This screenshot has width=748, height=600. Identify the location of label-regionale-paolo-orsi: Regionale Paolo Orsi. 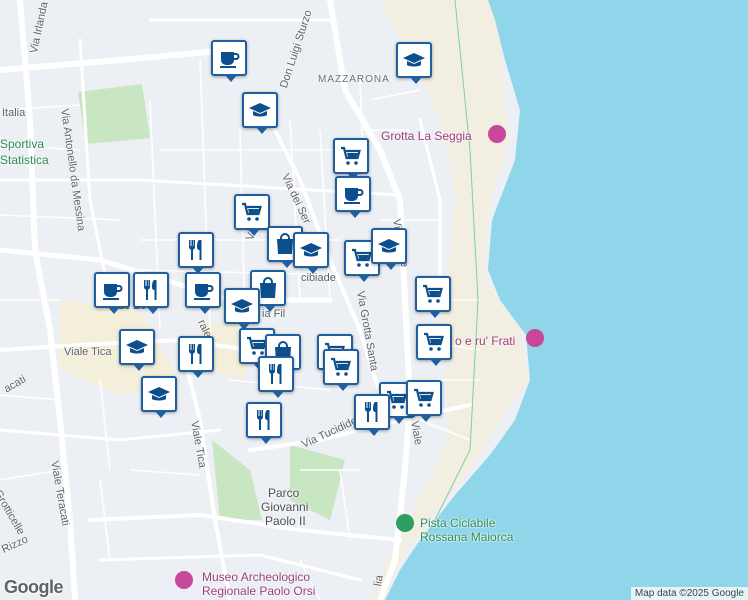
(259, 591).